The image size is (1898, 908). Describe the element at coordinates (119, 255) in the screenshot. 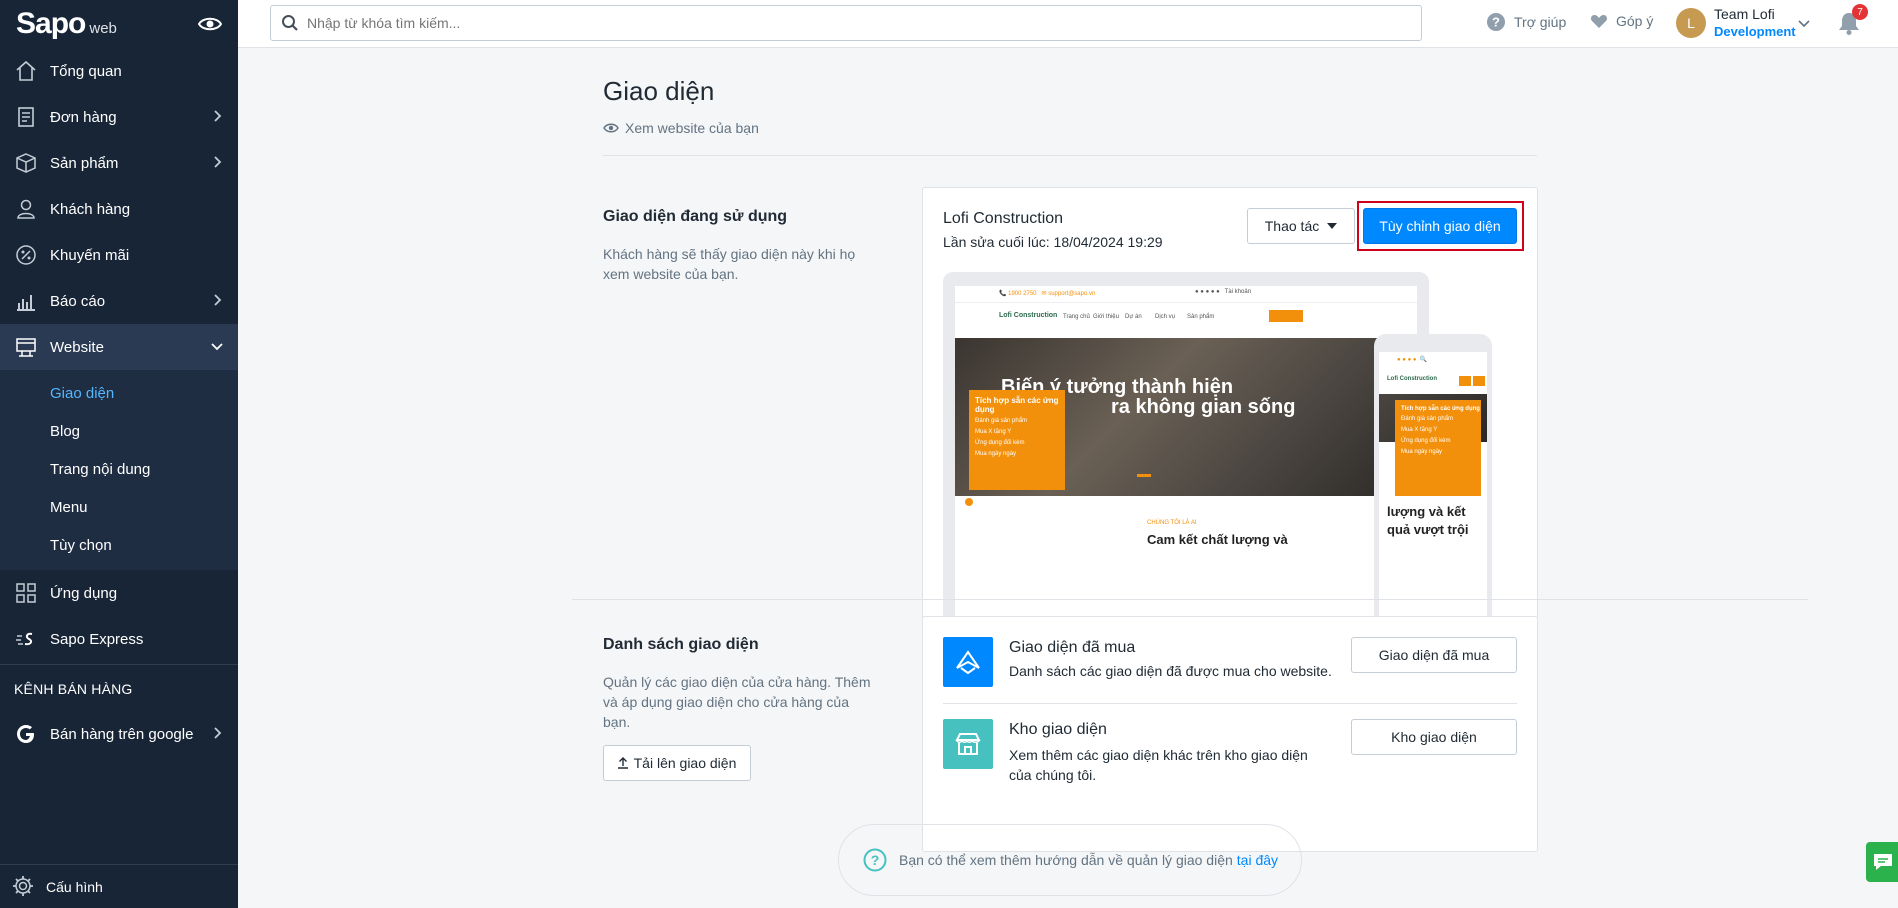

I see `sidebar-item-promotions: Khuyến mãi` at that location.